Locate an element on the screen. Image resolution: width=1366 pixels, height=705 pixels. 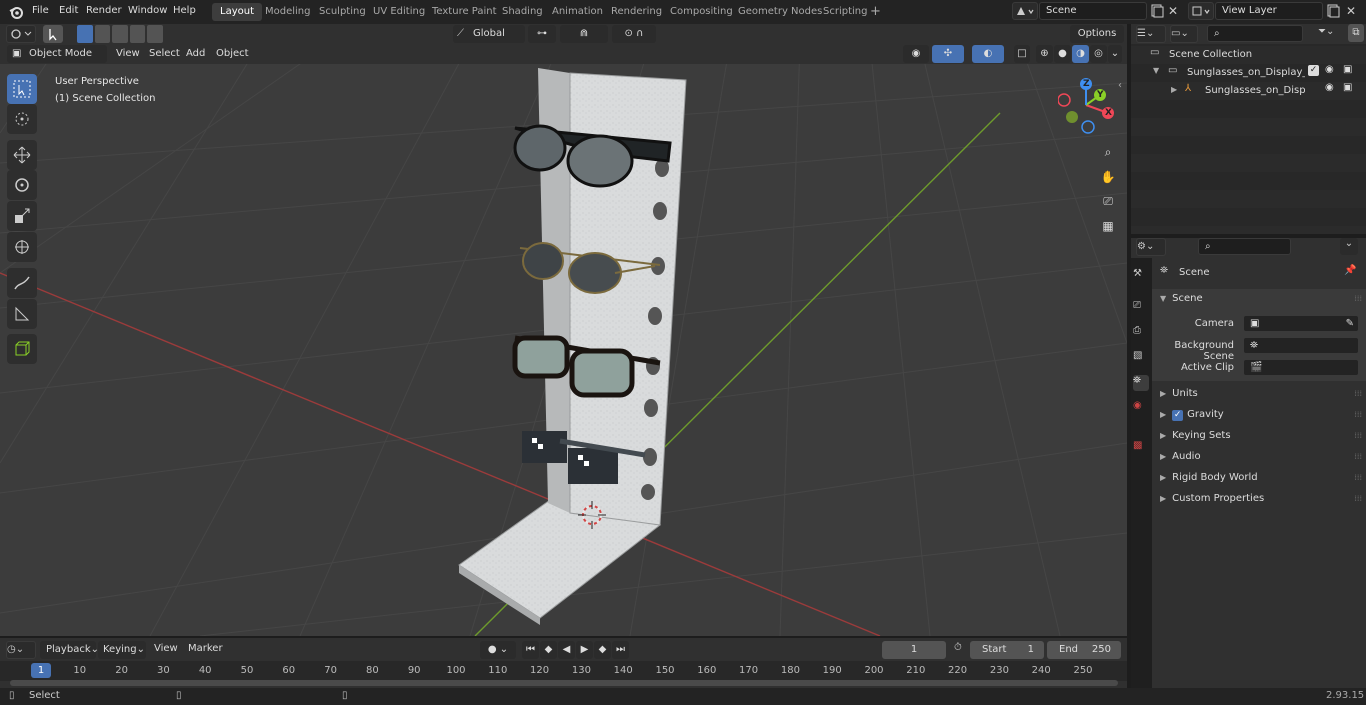
editor-type-icon is located at coordinates (21, 34).